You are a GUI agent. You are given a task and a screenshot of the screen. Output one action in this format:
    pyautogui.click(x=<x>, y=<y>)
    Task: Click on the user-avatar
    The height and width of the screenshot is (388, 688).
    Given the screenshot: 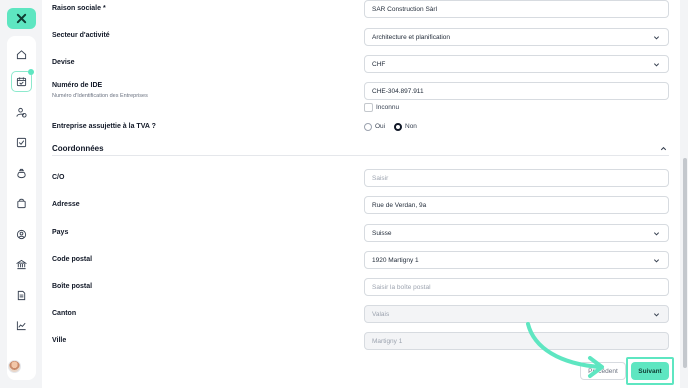 What is the action you would take?
    pyautogui.click(x=14, y=366)
    